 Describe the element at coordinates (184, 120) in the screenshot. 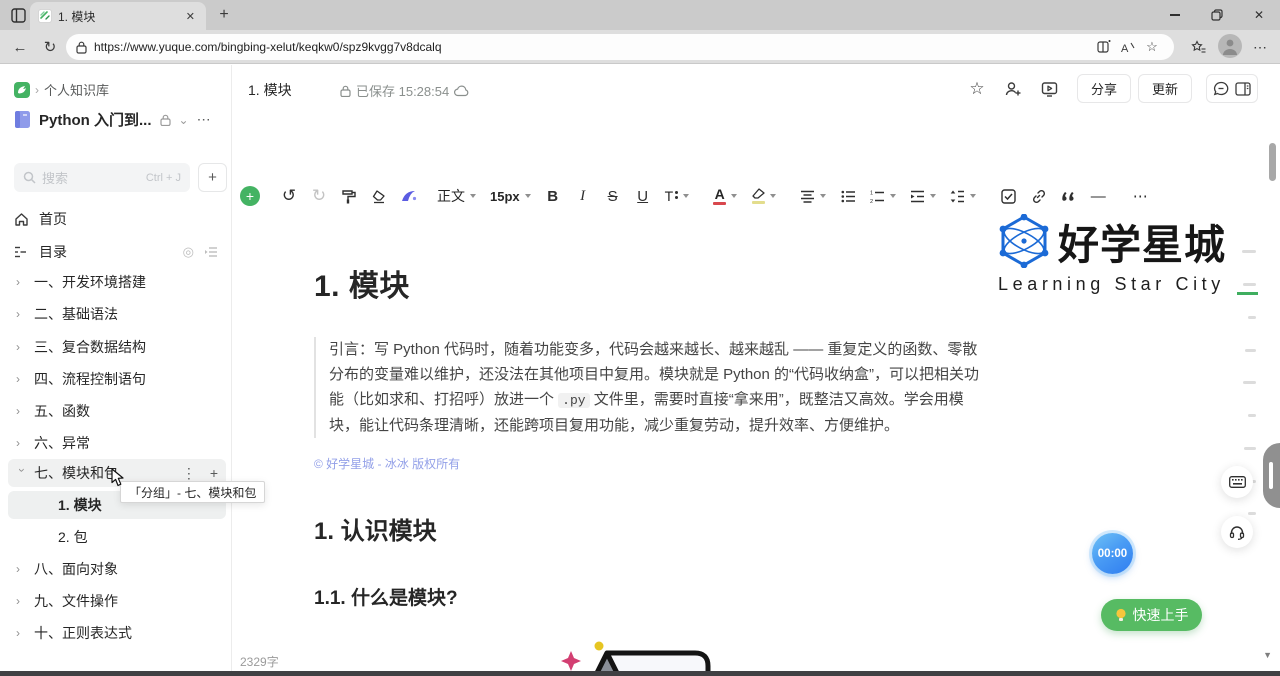

I see `chevron-down-icon: ⌄` at that location.